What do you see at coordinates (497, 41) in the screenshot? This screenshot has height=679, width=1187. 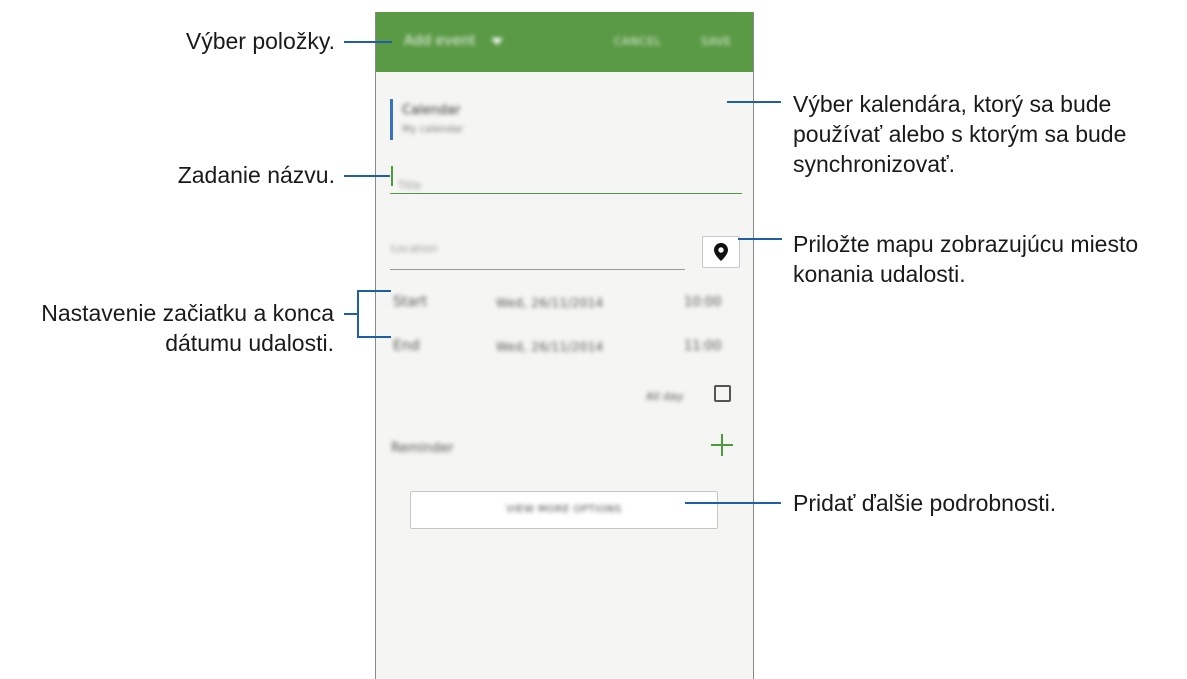 I see `caret-down-icon` at bounding box center [497, 41].